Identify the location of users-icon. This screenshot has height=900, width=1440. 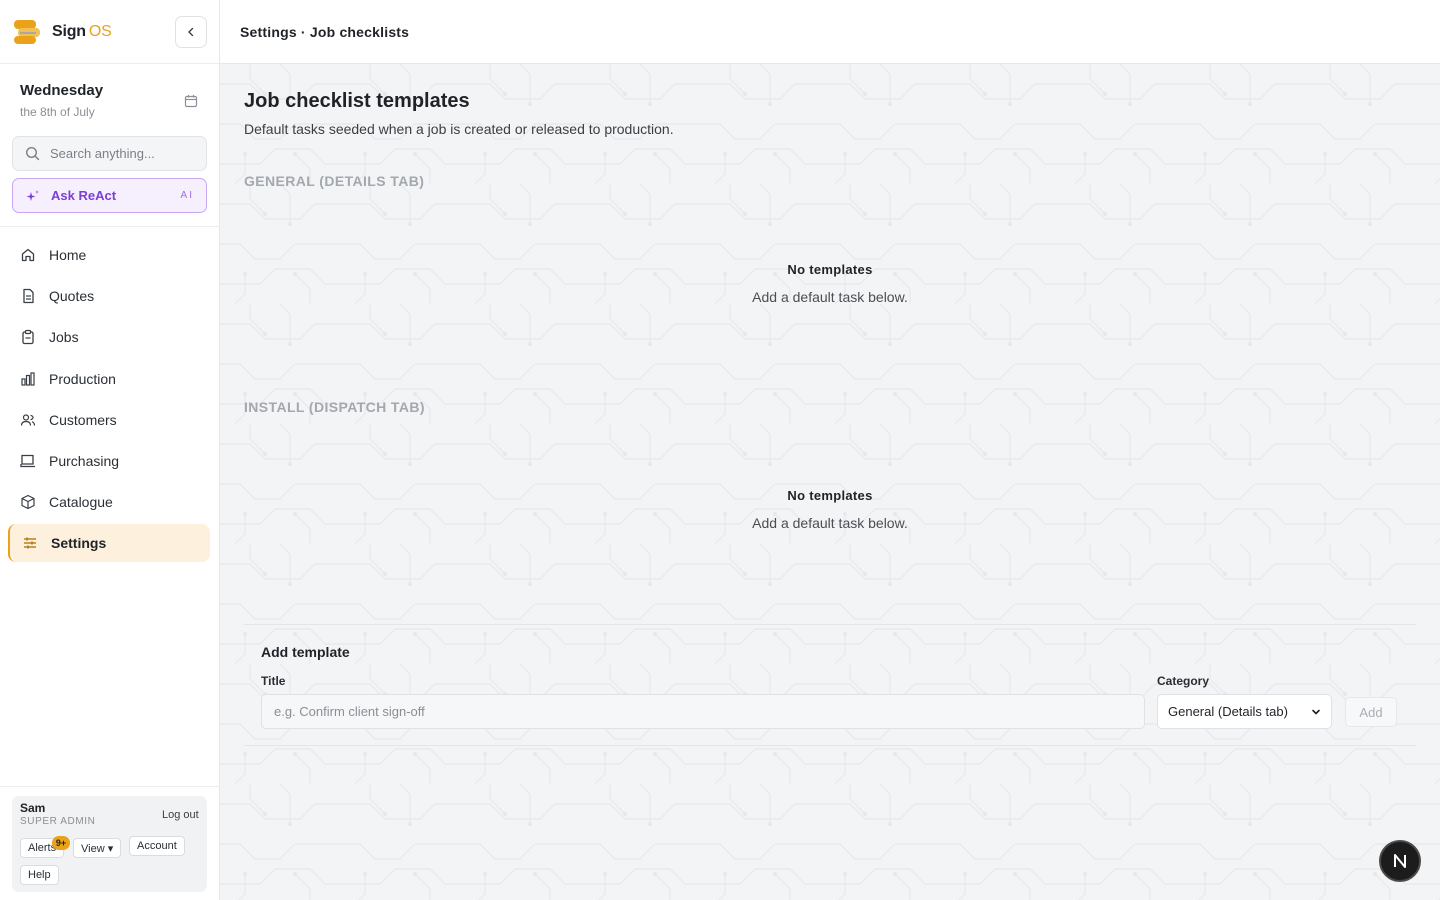
(28, 420).